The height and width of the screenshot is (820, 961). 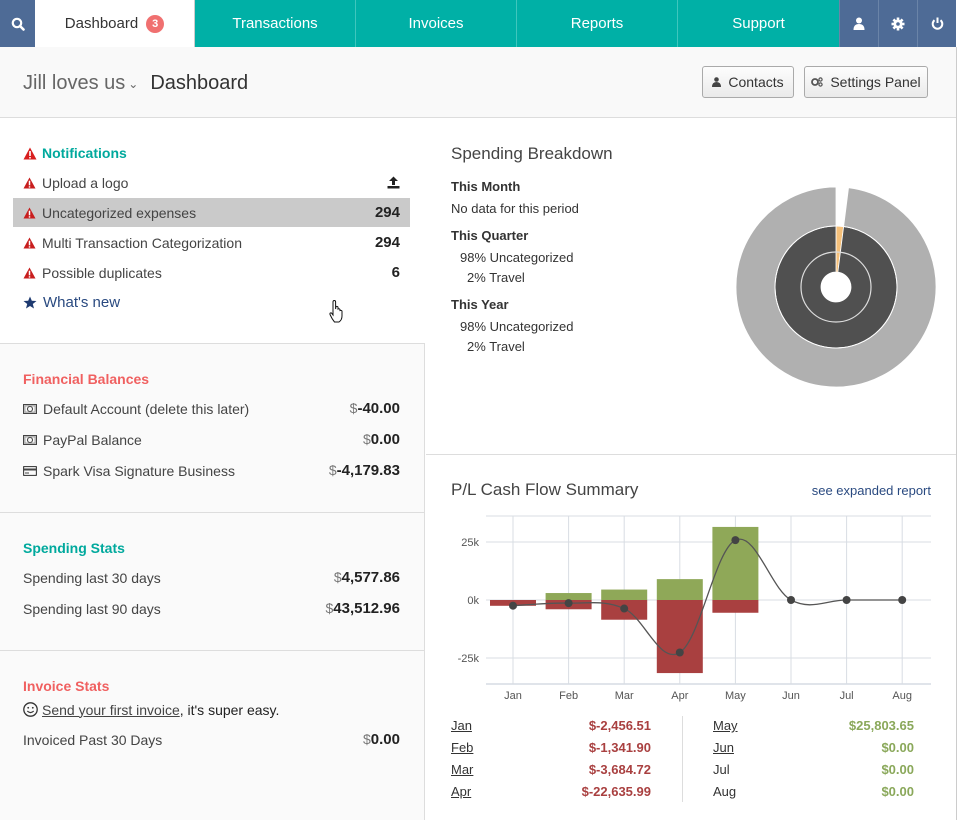 I want to click on x-tick-label: Mar, so click(x=624, y=696).